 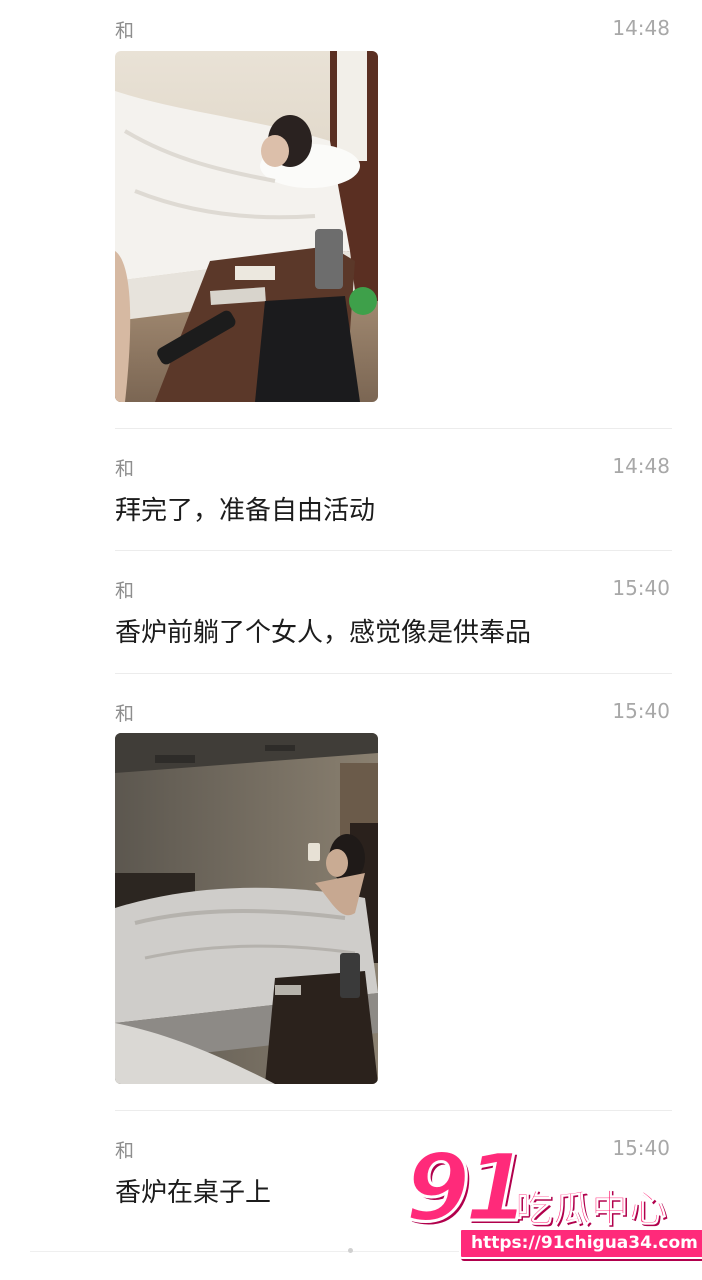 What do you see at coordinates (323, 633) in the screenshot?
I see `message-text: 香炉前躺了个女人，感觉像是供奉品` at bounding box center [323, 633].